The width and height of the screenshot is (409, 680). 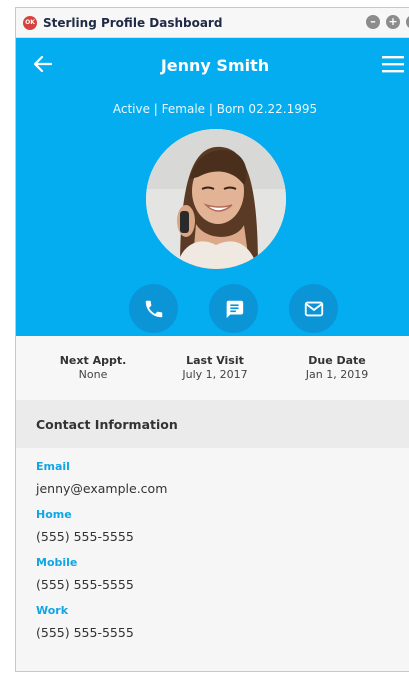 I want to click on email-button, so click(x=313, y=308).